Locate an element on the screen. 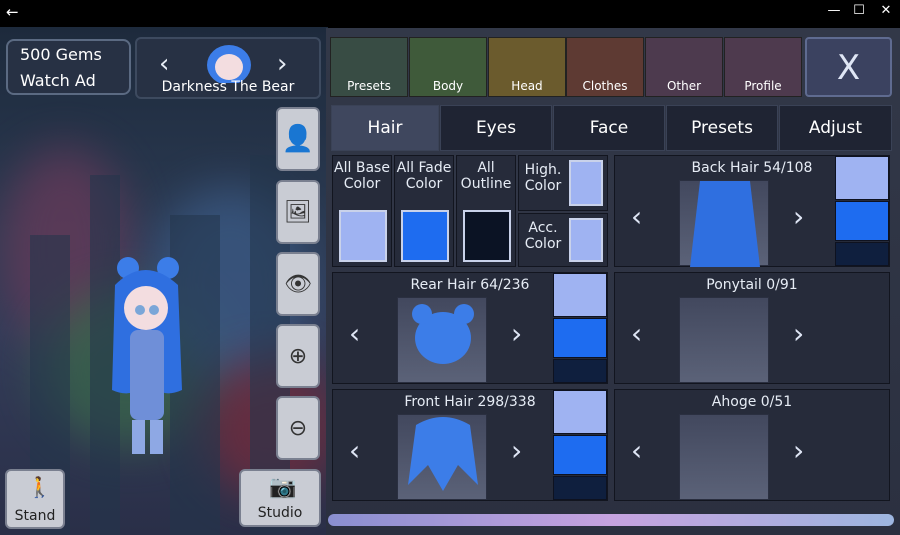 The image size is (900, 535). front-hair-prev: ‹ is located at coordinates (354, 450).